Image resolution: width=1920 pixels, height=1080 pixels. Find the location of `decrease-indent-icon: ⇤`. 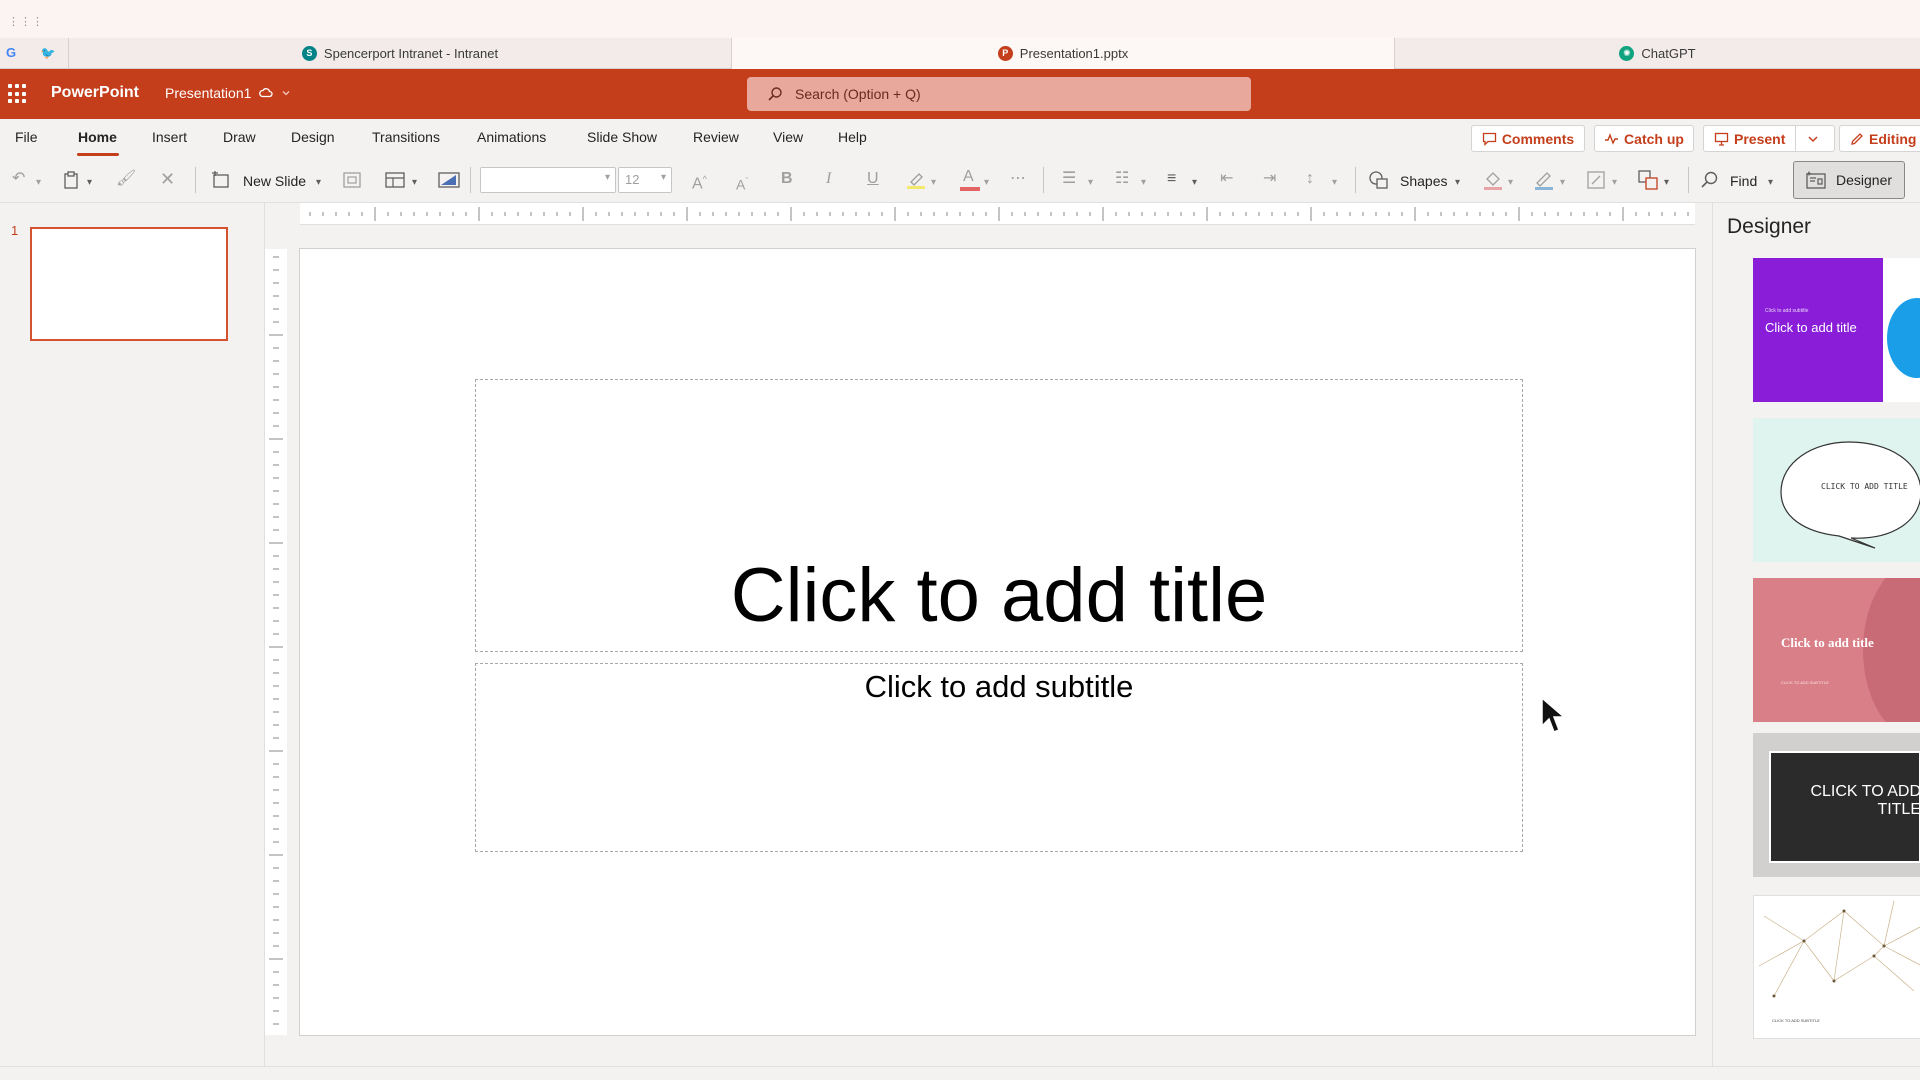

decrease-indent-icon: ⇤ is located at coordinates (1226, 179).